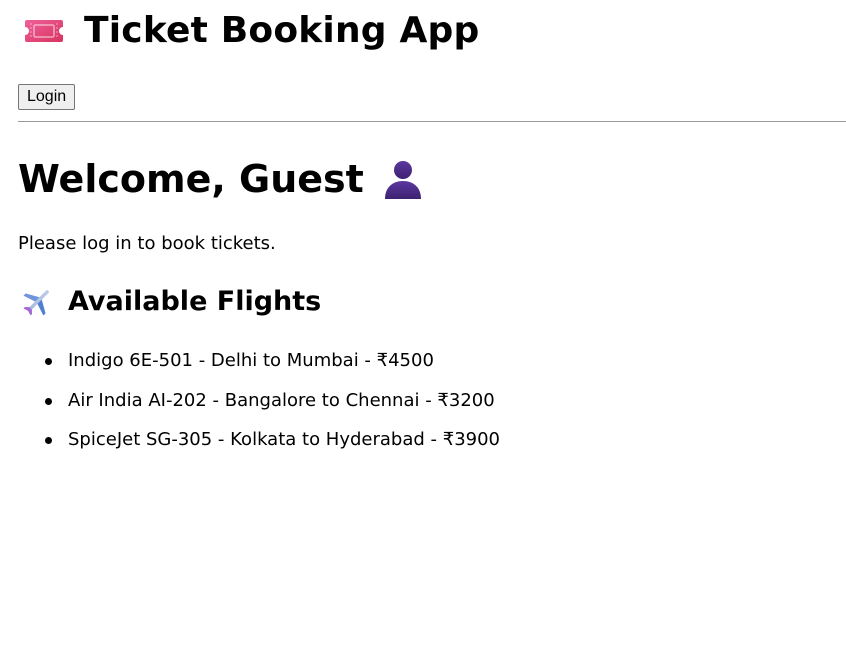 The height and width of the screenshot is (645, 846). I want to click on welcome-section: Welcome, Guest, so click(221, 179).